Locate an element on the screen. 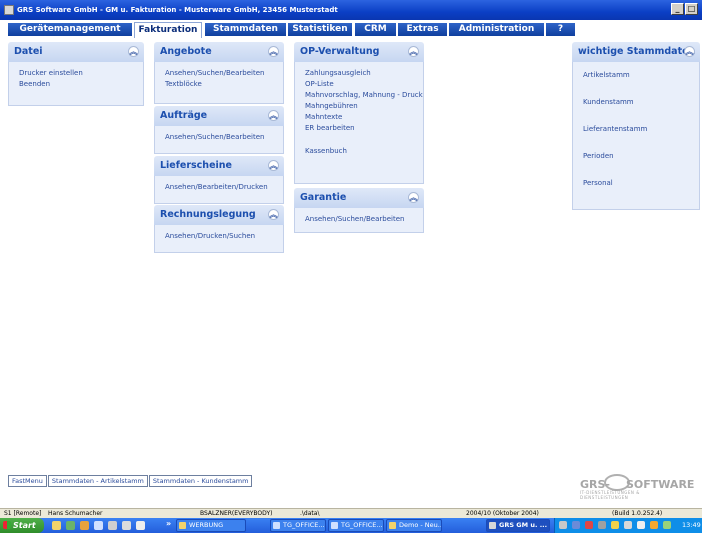 This screenshot has width=702, height=533. system-tray: 13:49 is located at coordinates (628, 525).